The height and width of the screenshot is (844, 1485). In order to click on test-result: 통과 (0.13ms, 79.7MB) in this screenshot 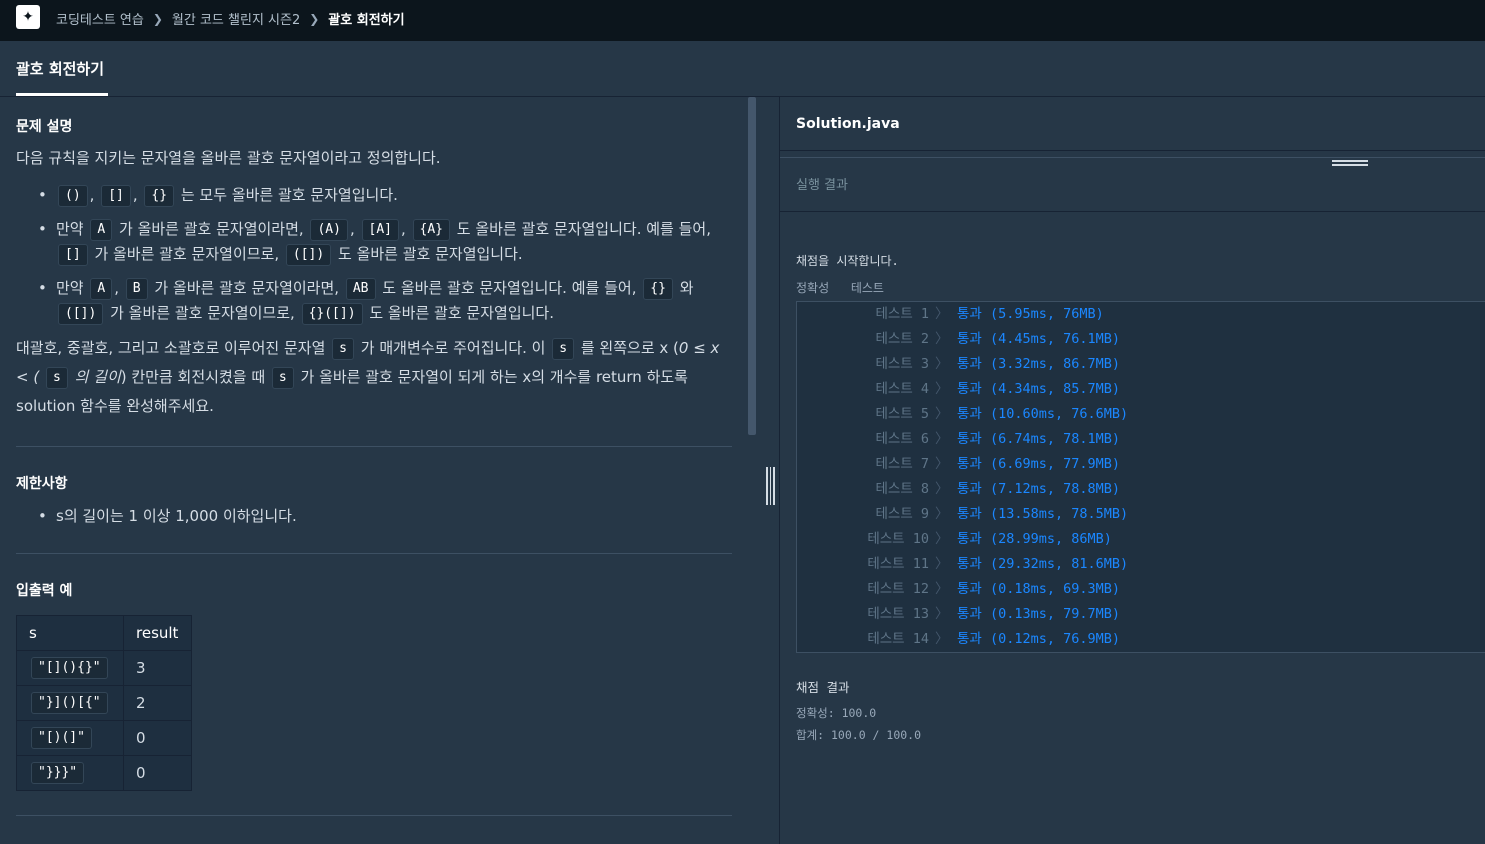, I will do `click(1039, 614)`.